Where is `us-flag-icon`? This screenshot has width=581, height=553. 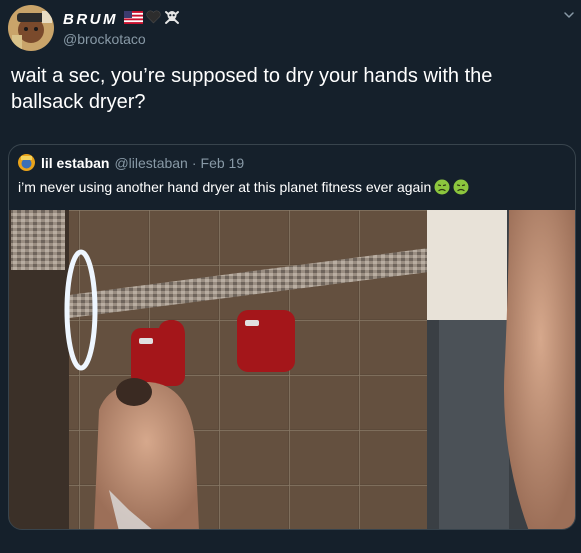
us-flag-icon is located at coordinates (133, 19).